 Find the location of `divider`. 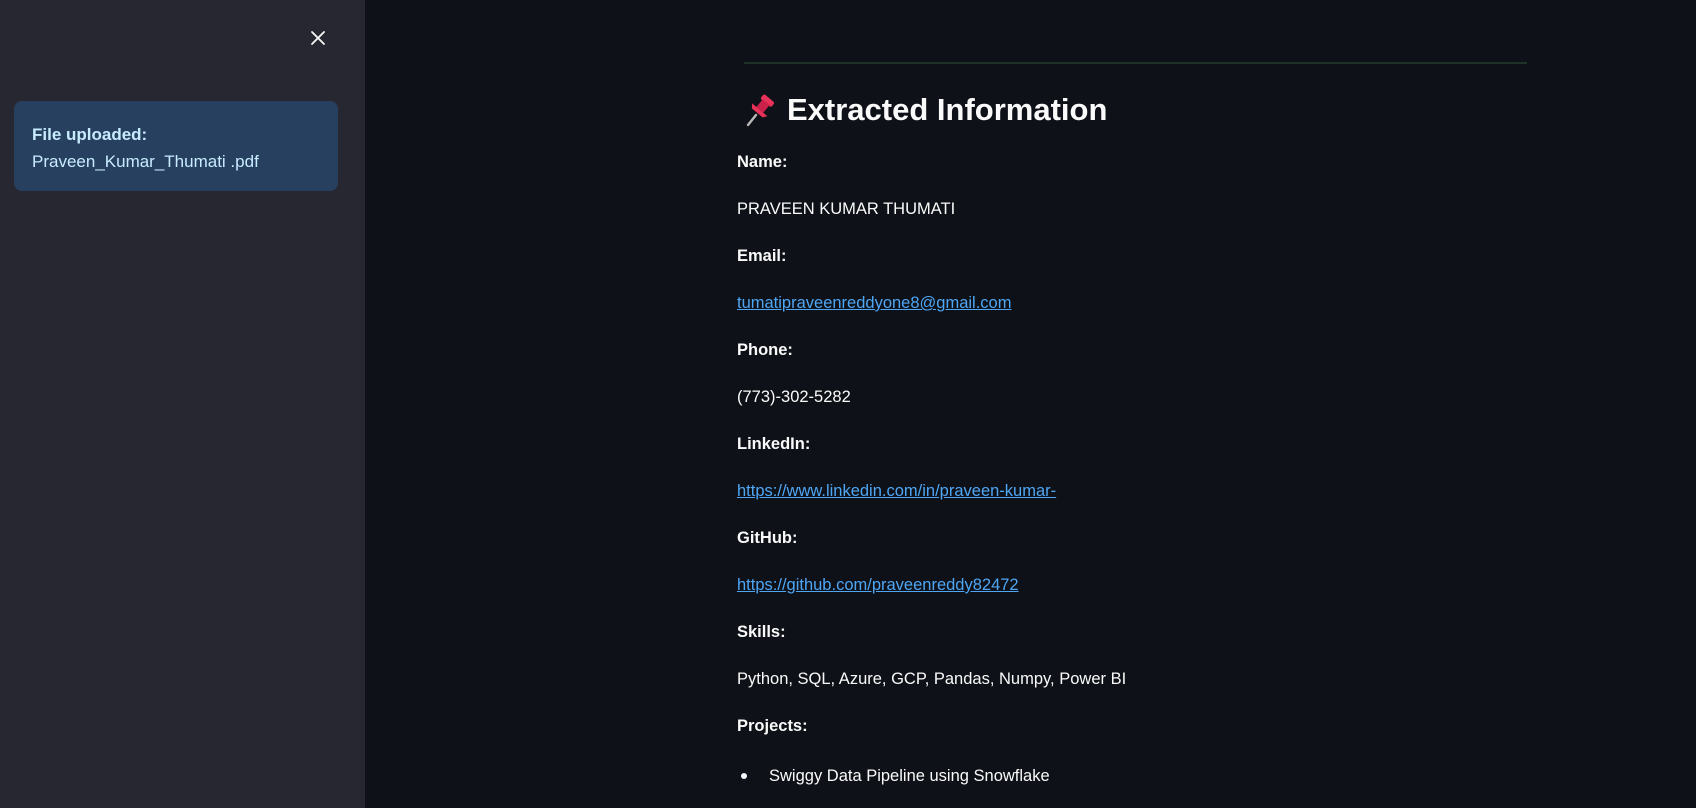

divider is located at coordinates (1135, 63).